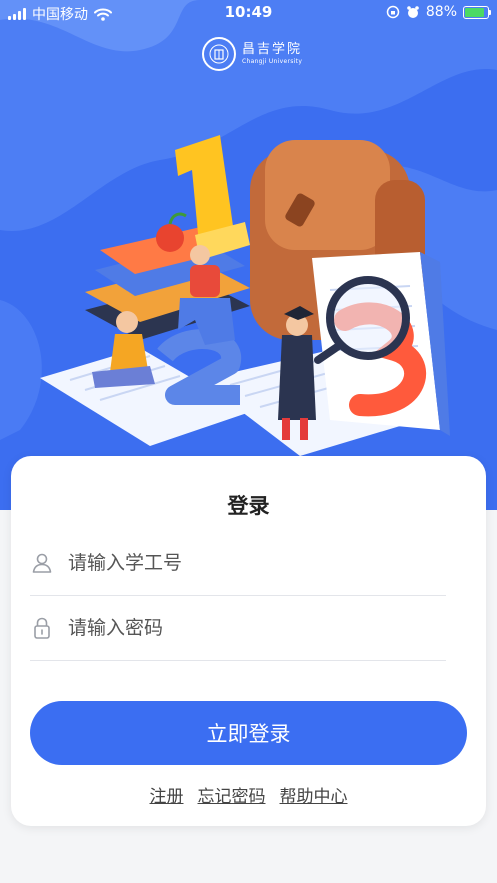  Describe the element at coordinates (393, 12) in the screenshot. I see `rotation-lock-icon` at that location.